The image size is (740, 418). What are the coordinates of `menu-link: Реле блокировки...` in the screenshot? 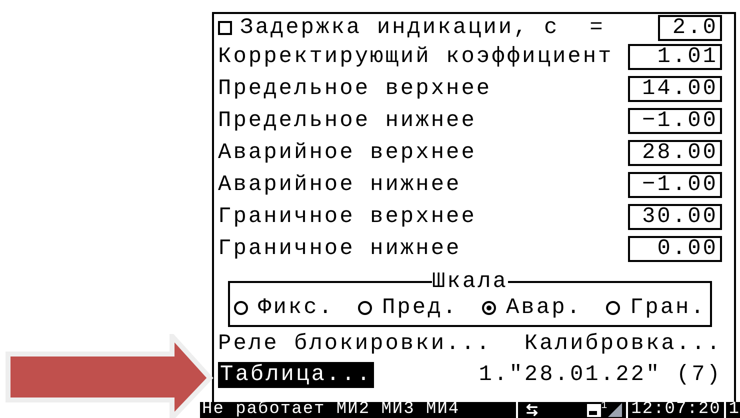 It's located at (355, 344).